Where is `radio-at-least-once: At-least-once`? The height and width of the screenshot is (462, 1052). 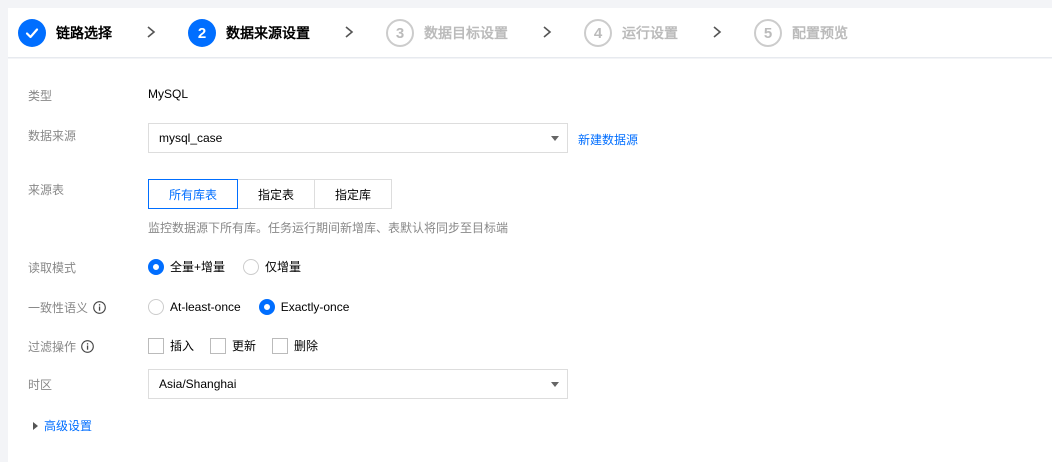 radio-at-least-once: At-least-once is located at coordinates (194, 307).